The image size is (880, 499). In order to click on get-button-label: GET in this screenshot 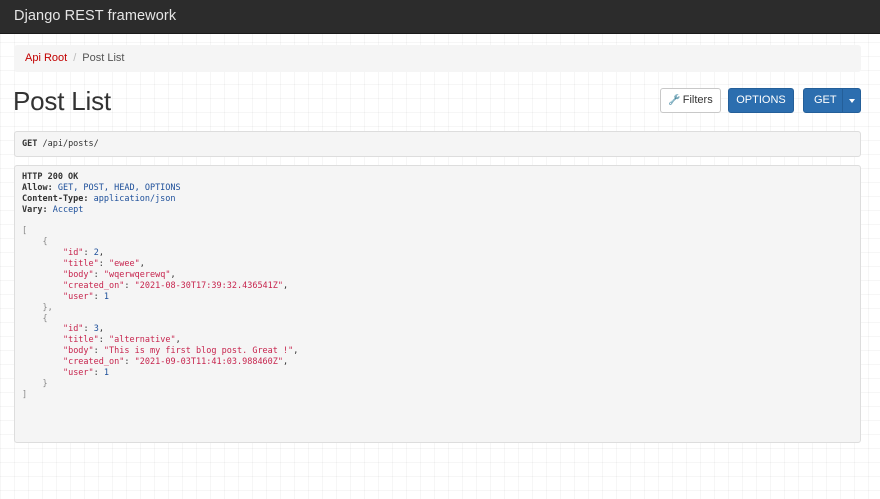, I will do `click(825, 100)`.